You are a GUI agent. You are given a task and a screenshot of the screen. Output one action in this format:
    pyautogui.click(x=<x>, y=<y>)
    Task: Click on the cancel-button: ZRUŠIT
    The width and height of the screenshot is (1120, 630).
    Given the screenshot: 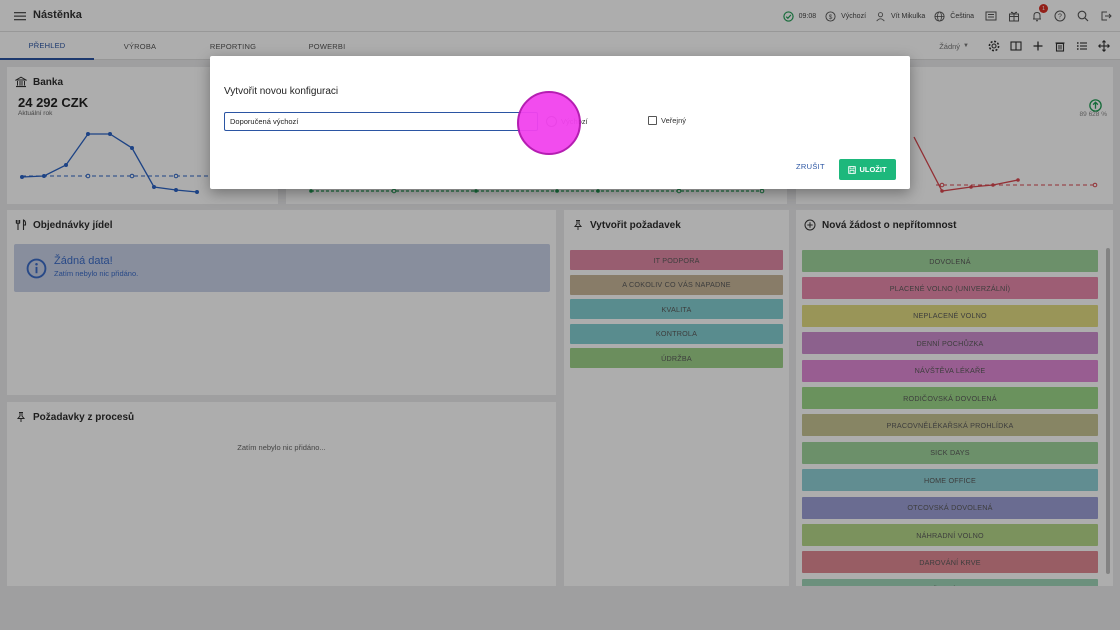 What is the action you would take?
    pyautogui.click(x=810, y=166)
    